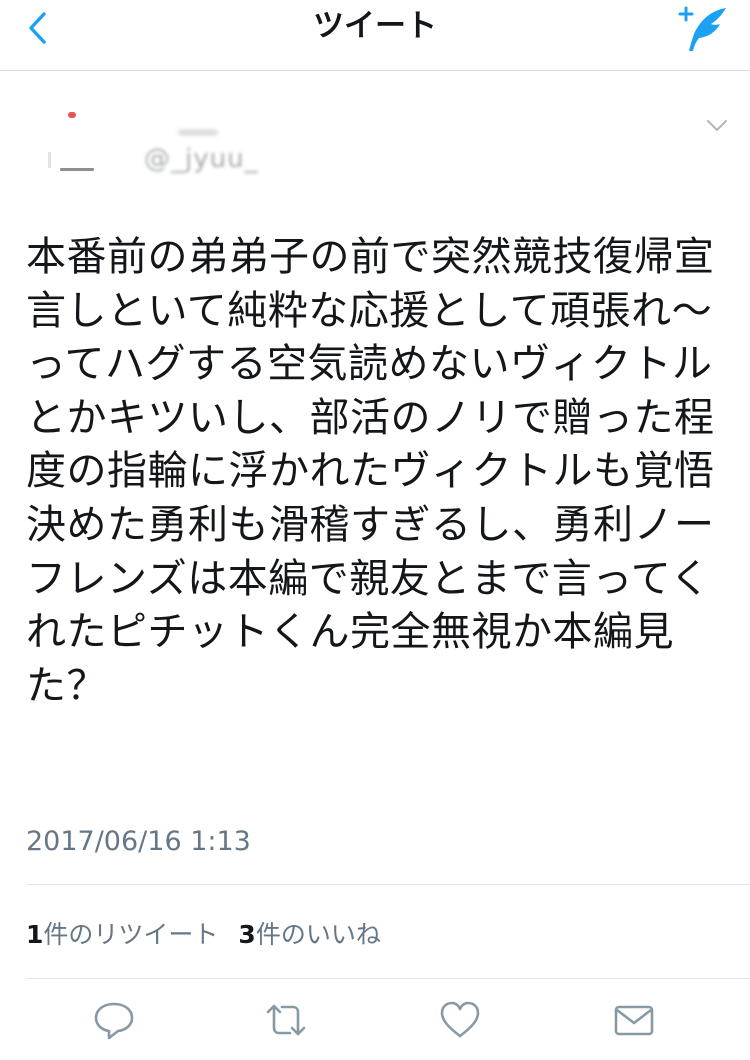  I want to click on navigation-bar: ツイート, so click(375, 35).